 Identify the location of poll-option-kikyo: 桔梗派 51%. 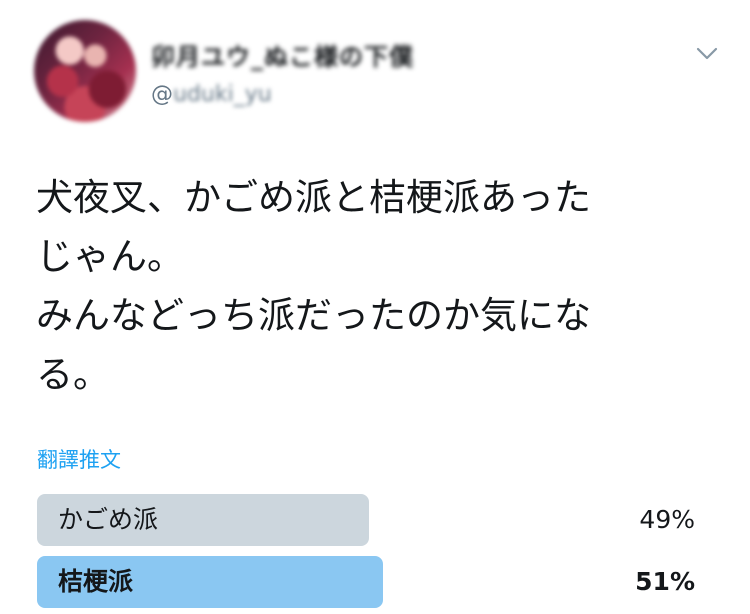
(372, 582).